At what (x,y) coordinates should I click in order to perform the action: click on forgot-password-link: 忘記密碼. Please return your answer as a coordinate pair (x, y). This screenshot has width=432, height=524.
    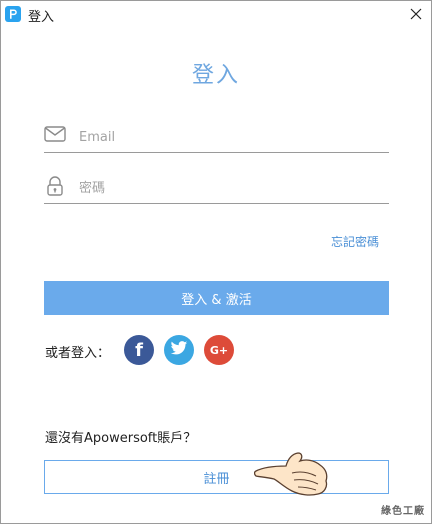
    Looking at the image, I should click on (355, 241).